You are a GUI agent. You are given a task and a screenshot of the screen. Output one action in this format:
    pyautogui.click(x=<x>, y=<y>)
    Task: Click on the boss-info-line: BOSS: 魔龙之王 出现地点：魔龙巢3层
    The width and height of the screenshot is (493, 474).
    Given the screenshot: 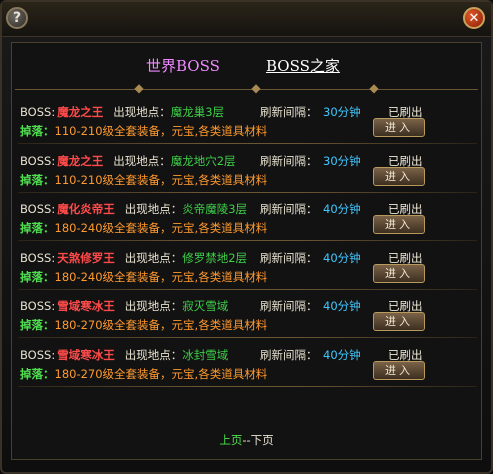 What is the action you would take?
    pyautogui.click(x=122, y=112)
    